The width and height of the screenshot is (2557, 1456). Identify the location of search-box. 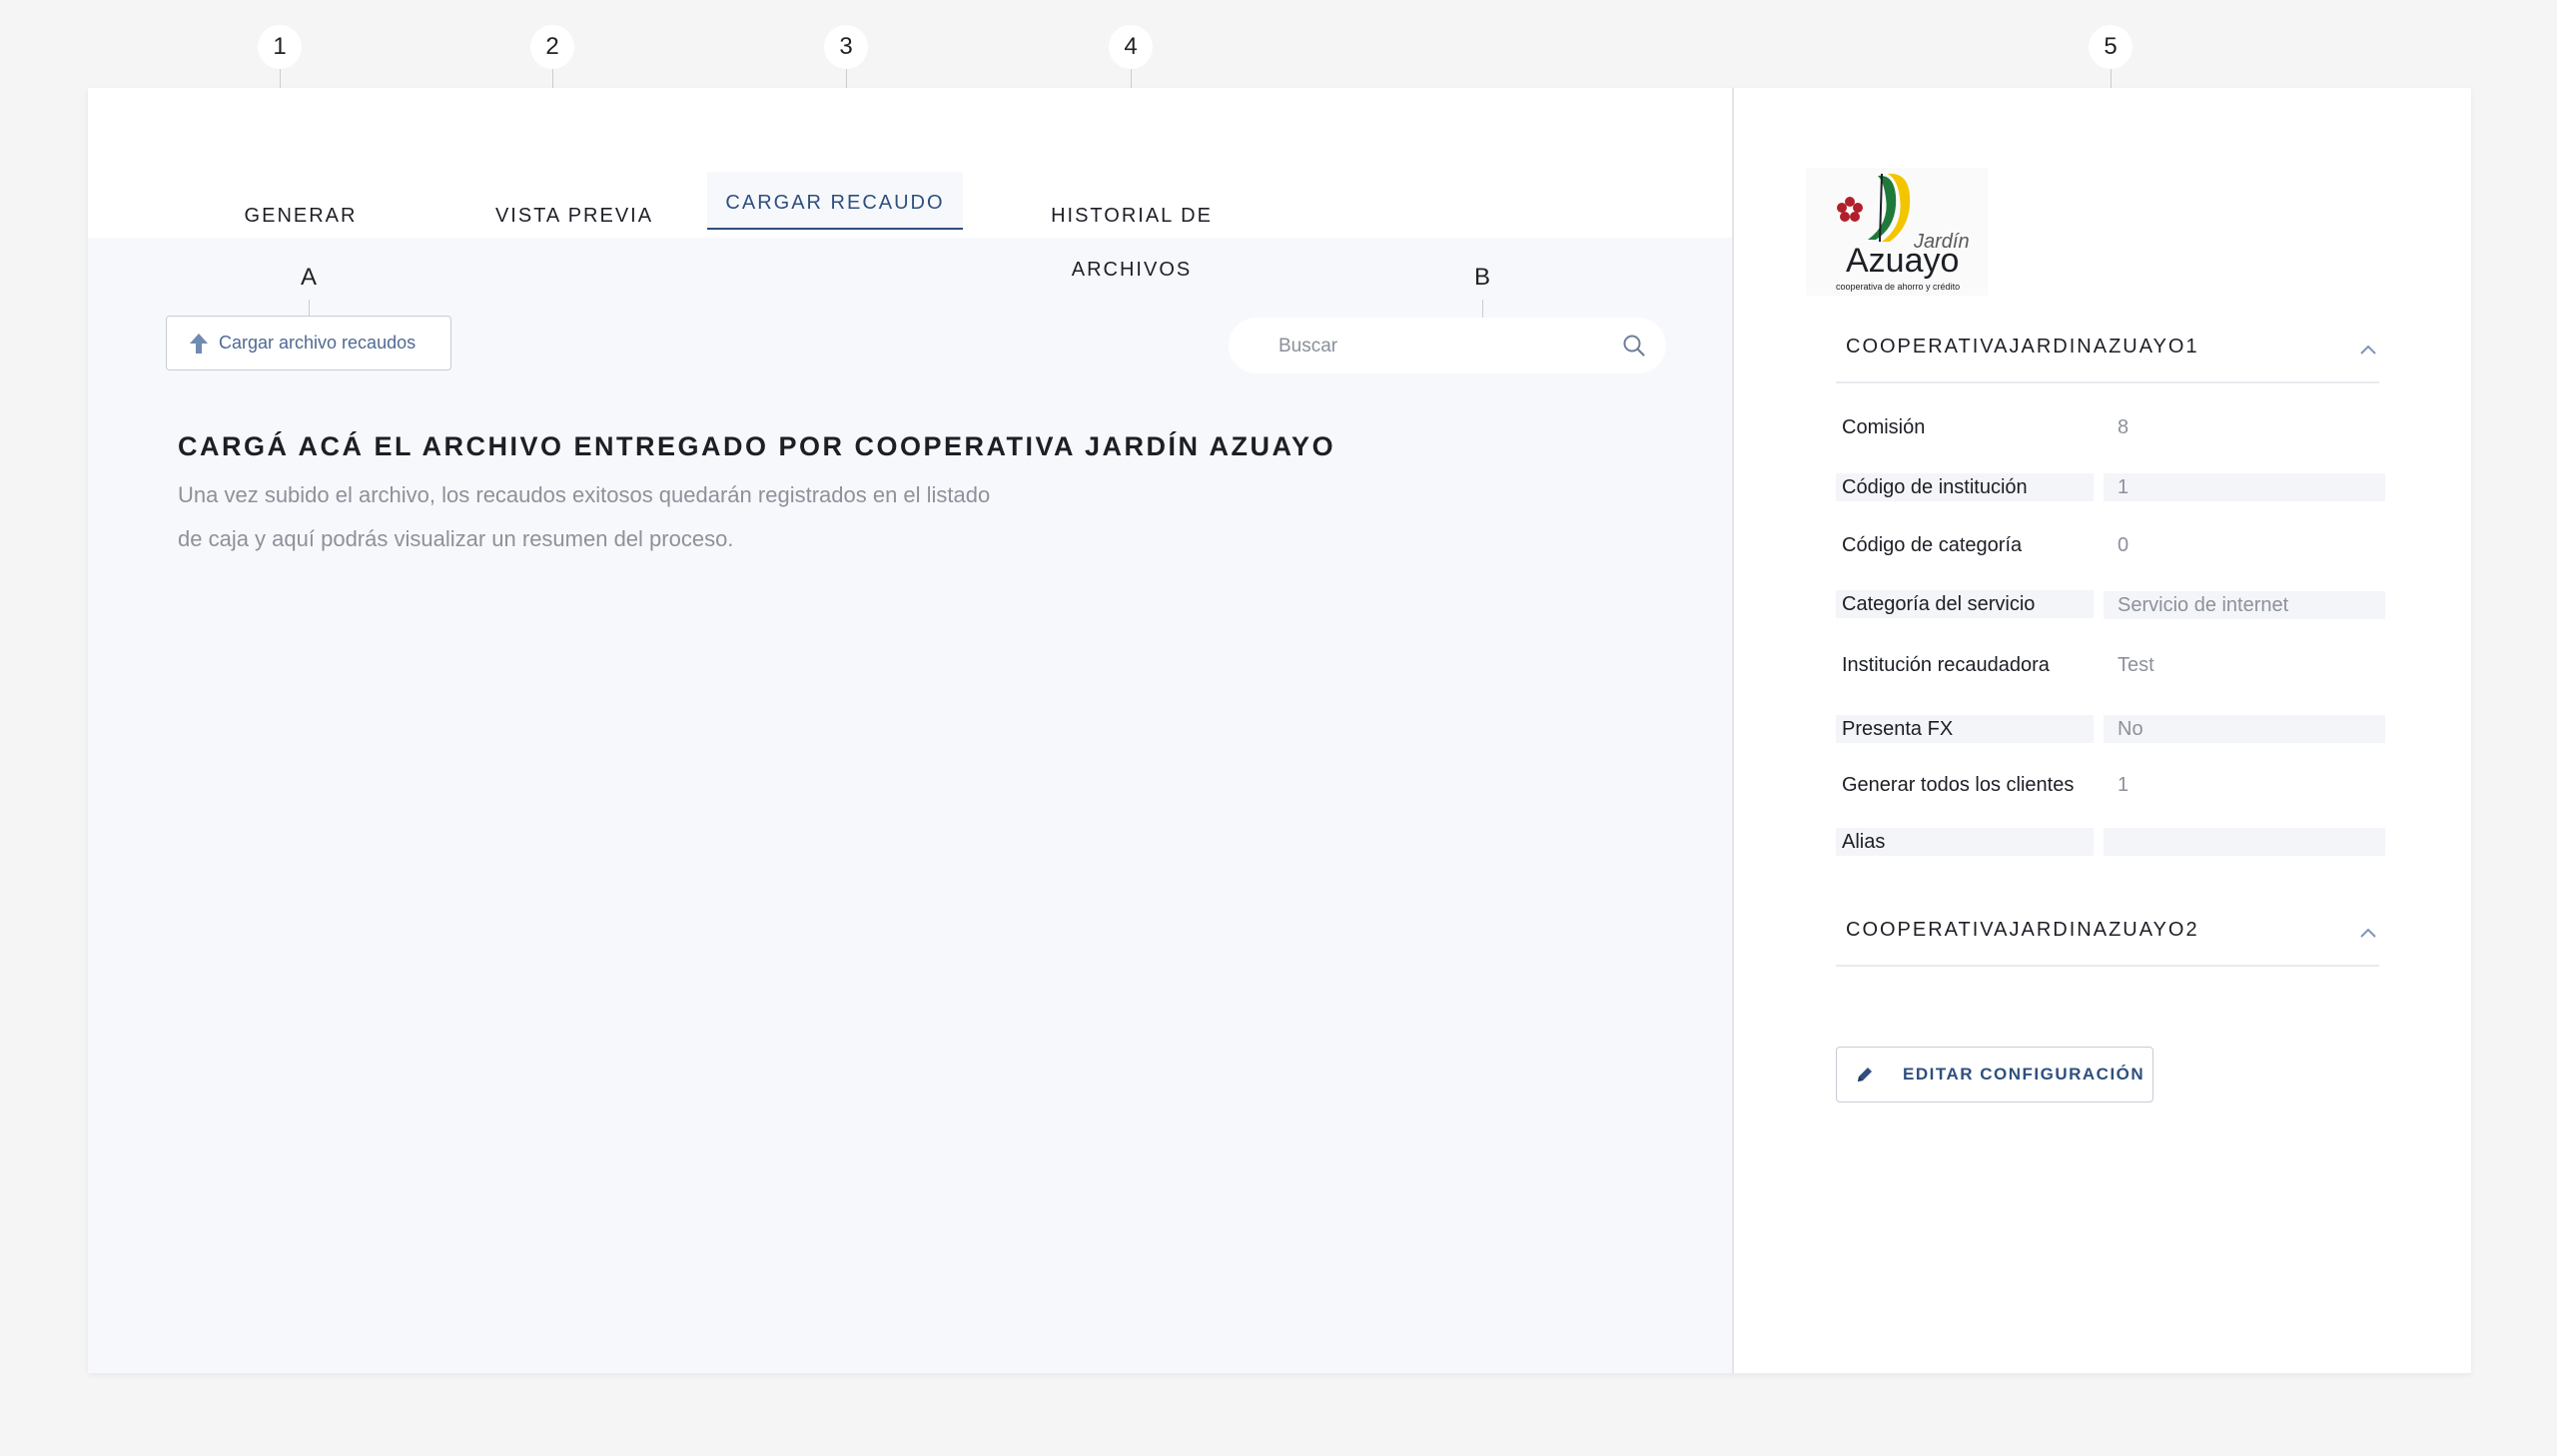
(1447, 346).